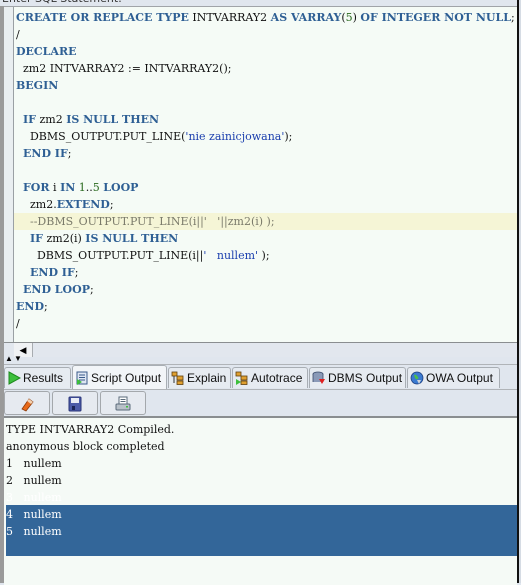 This screenshot has height=585, width=521. Describe the element at coordinates (34, 531) in the screenshot. I see `output-line-text: 5 nullem` at that location.